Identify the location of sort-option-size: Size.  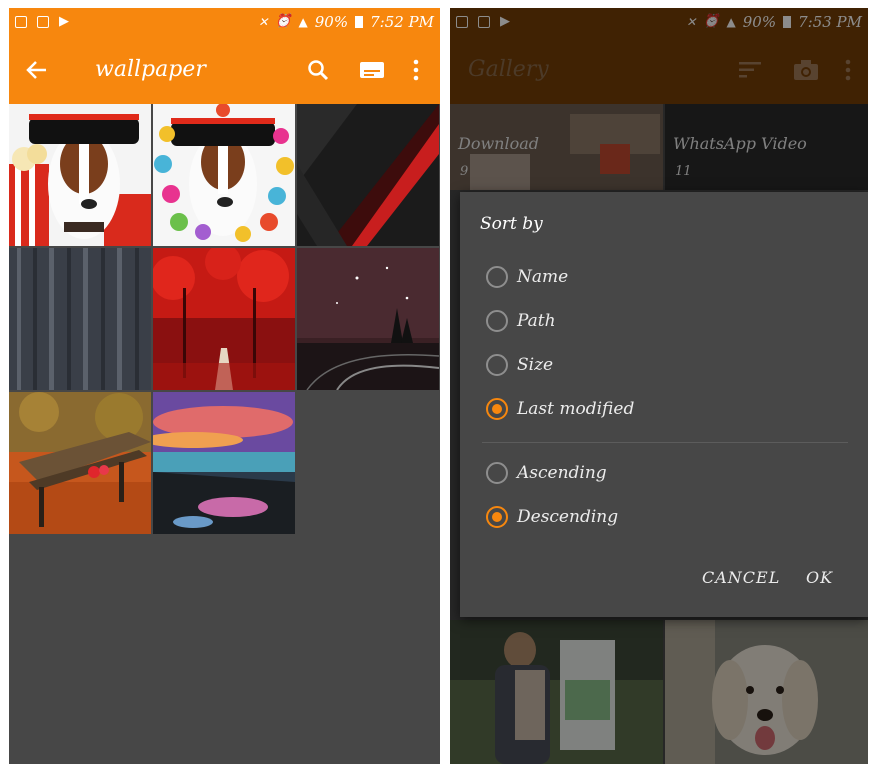
(519, 365).